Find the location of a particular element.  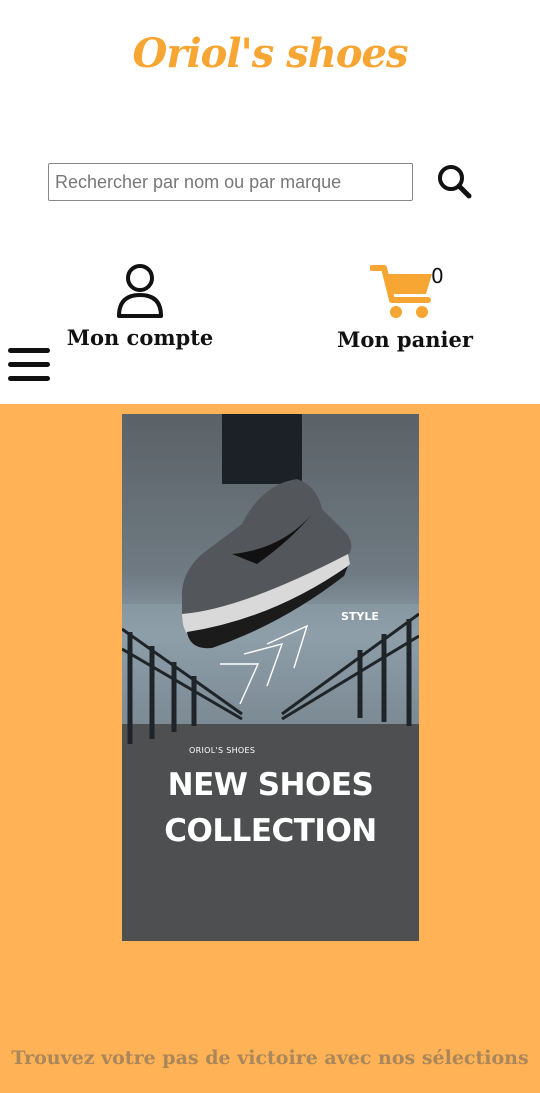

banner-brand: ORIOL'S SHOES is located at coordinates (222, 750).